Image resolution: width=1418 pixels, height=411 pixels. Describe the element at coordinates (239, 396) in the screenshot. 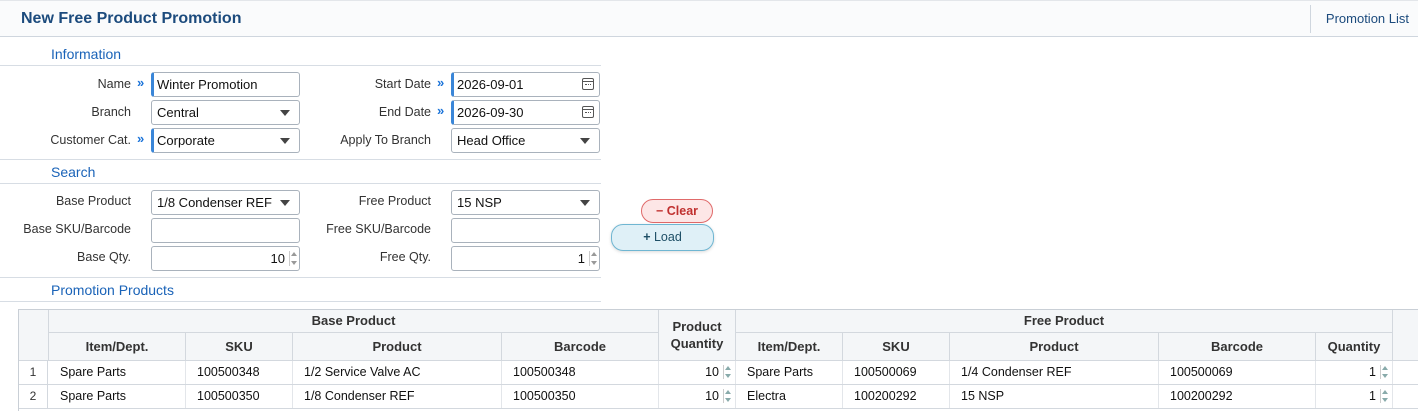

I see `cell-base-sku: 100500350` at that location.